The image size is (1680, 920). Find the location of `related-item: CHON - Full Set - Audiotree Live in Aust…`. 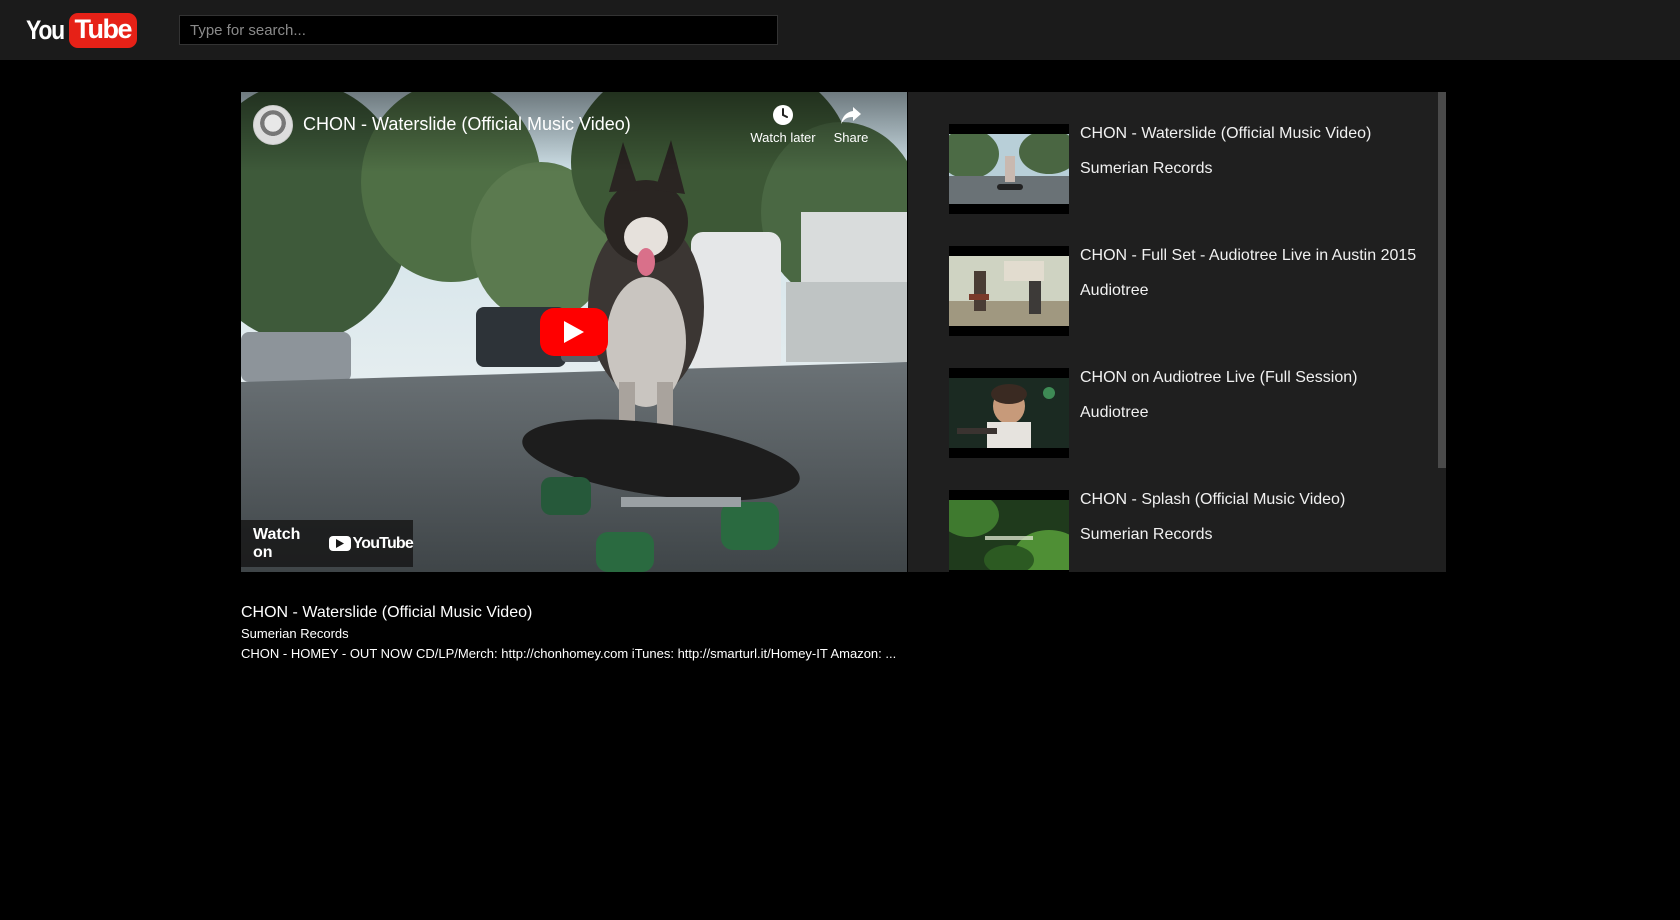

related-item: CHON - Full Set - Audiotree Live in Aust… is located at coordinates (1189, 291).